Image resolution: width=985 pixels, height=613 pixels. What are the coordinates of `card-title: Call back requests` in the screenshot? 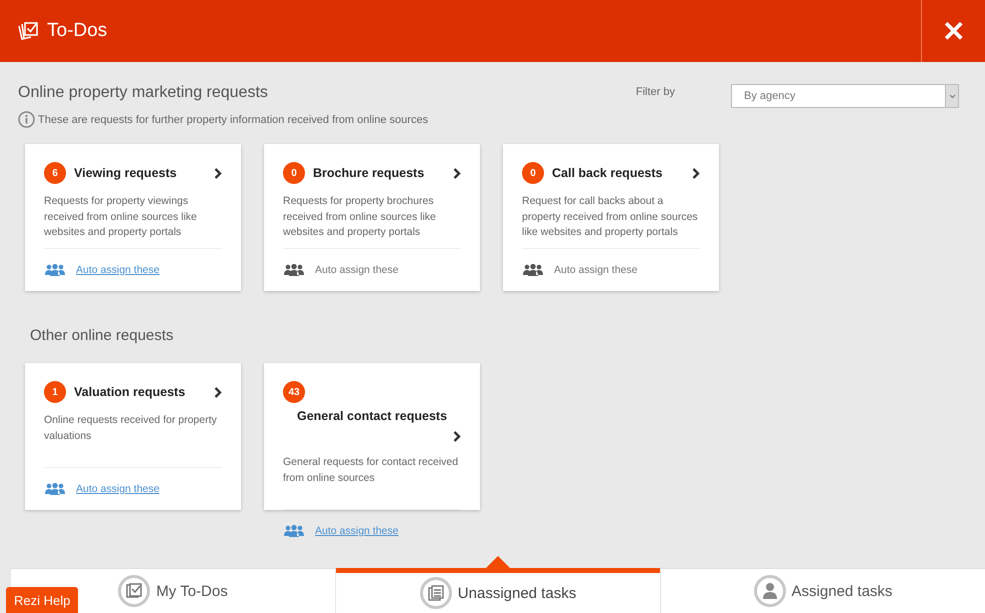 It's located at (607, 173).